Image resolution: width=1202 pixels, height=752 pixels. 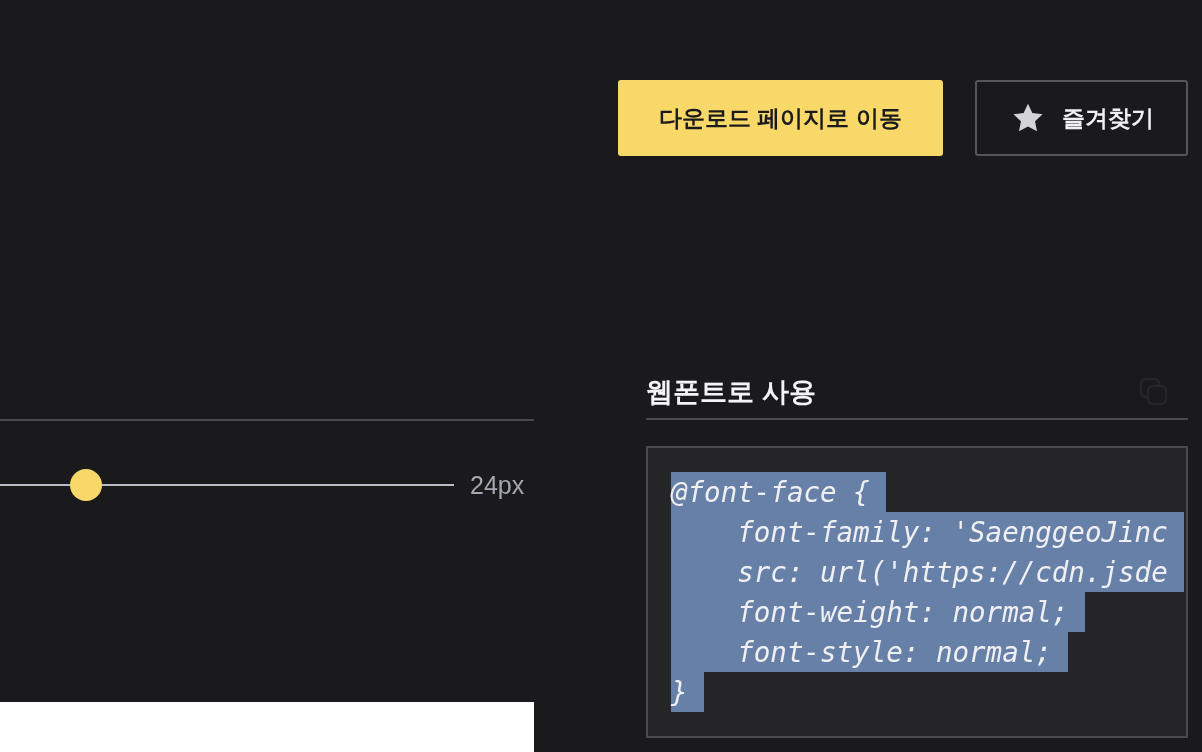 What do you see at coordinates (497, 485) in the screenshot?
I see `size-reading: 24px` at bounding box center [497, 485].